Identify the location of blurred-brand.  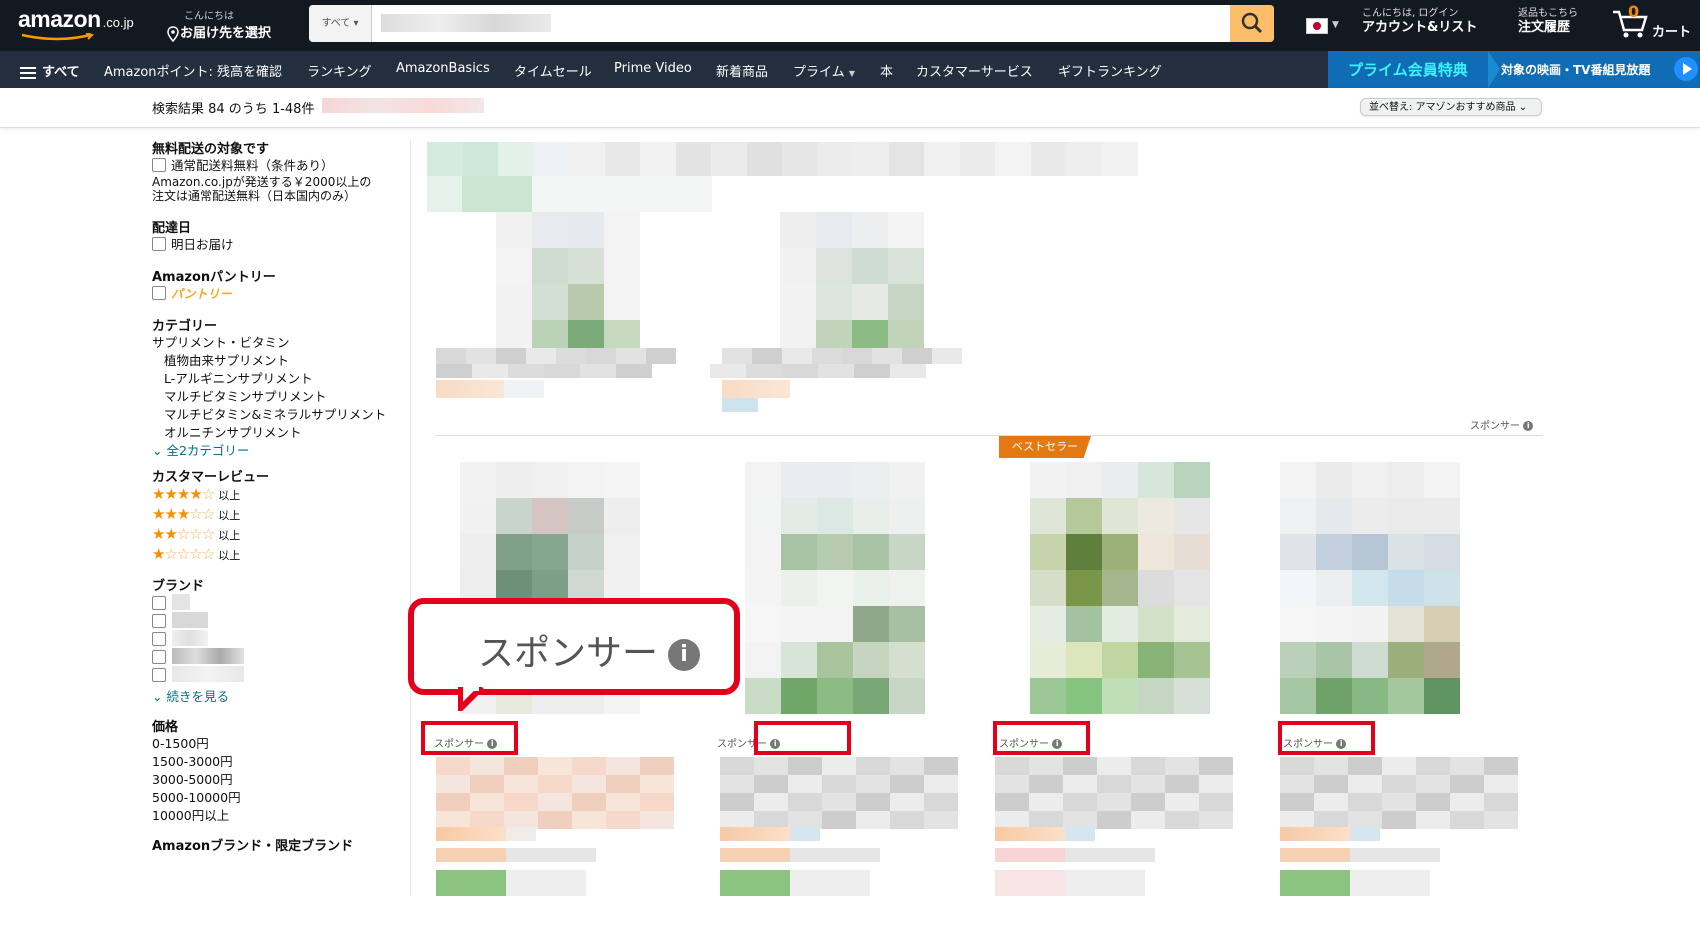
(190, 638).